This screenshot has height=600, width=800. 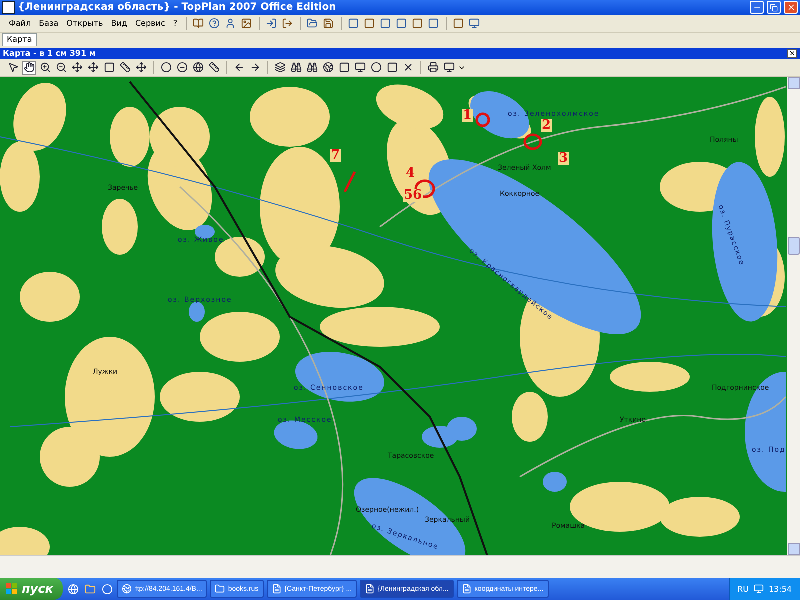 What do you see at coordinates (49, 53) in the screenshot?
I see `map-window-title: Карта - в 1 см 391 м` at bounding box center [49, 53].